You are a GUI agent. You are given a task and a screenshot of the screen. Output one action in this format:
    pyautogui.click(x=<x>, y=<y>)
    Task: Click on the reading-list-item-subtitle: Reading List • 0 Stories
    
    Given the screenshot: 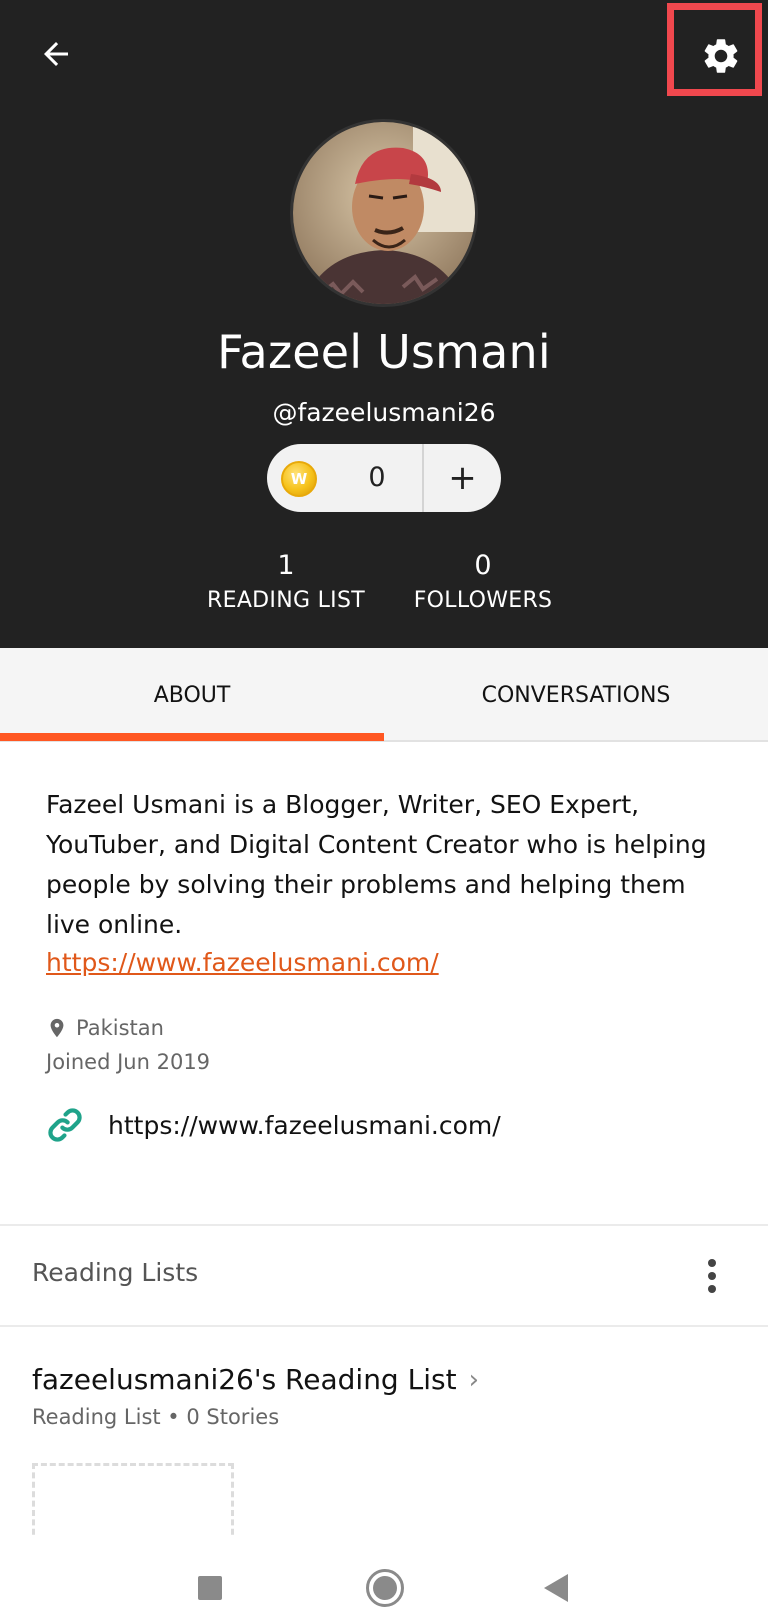 What is the action you would take?
    pyautogui.click(x=156, y=1417)
    